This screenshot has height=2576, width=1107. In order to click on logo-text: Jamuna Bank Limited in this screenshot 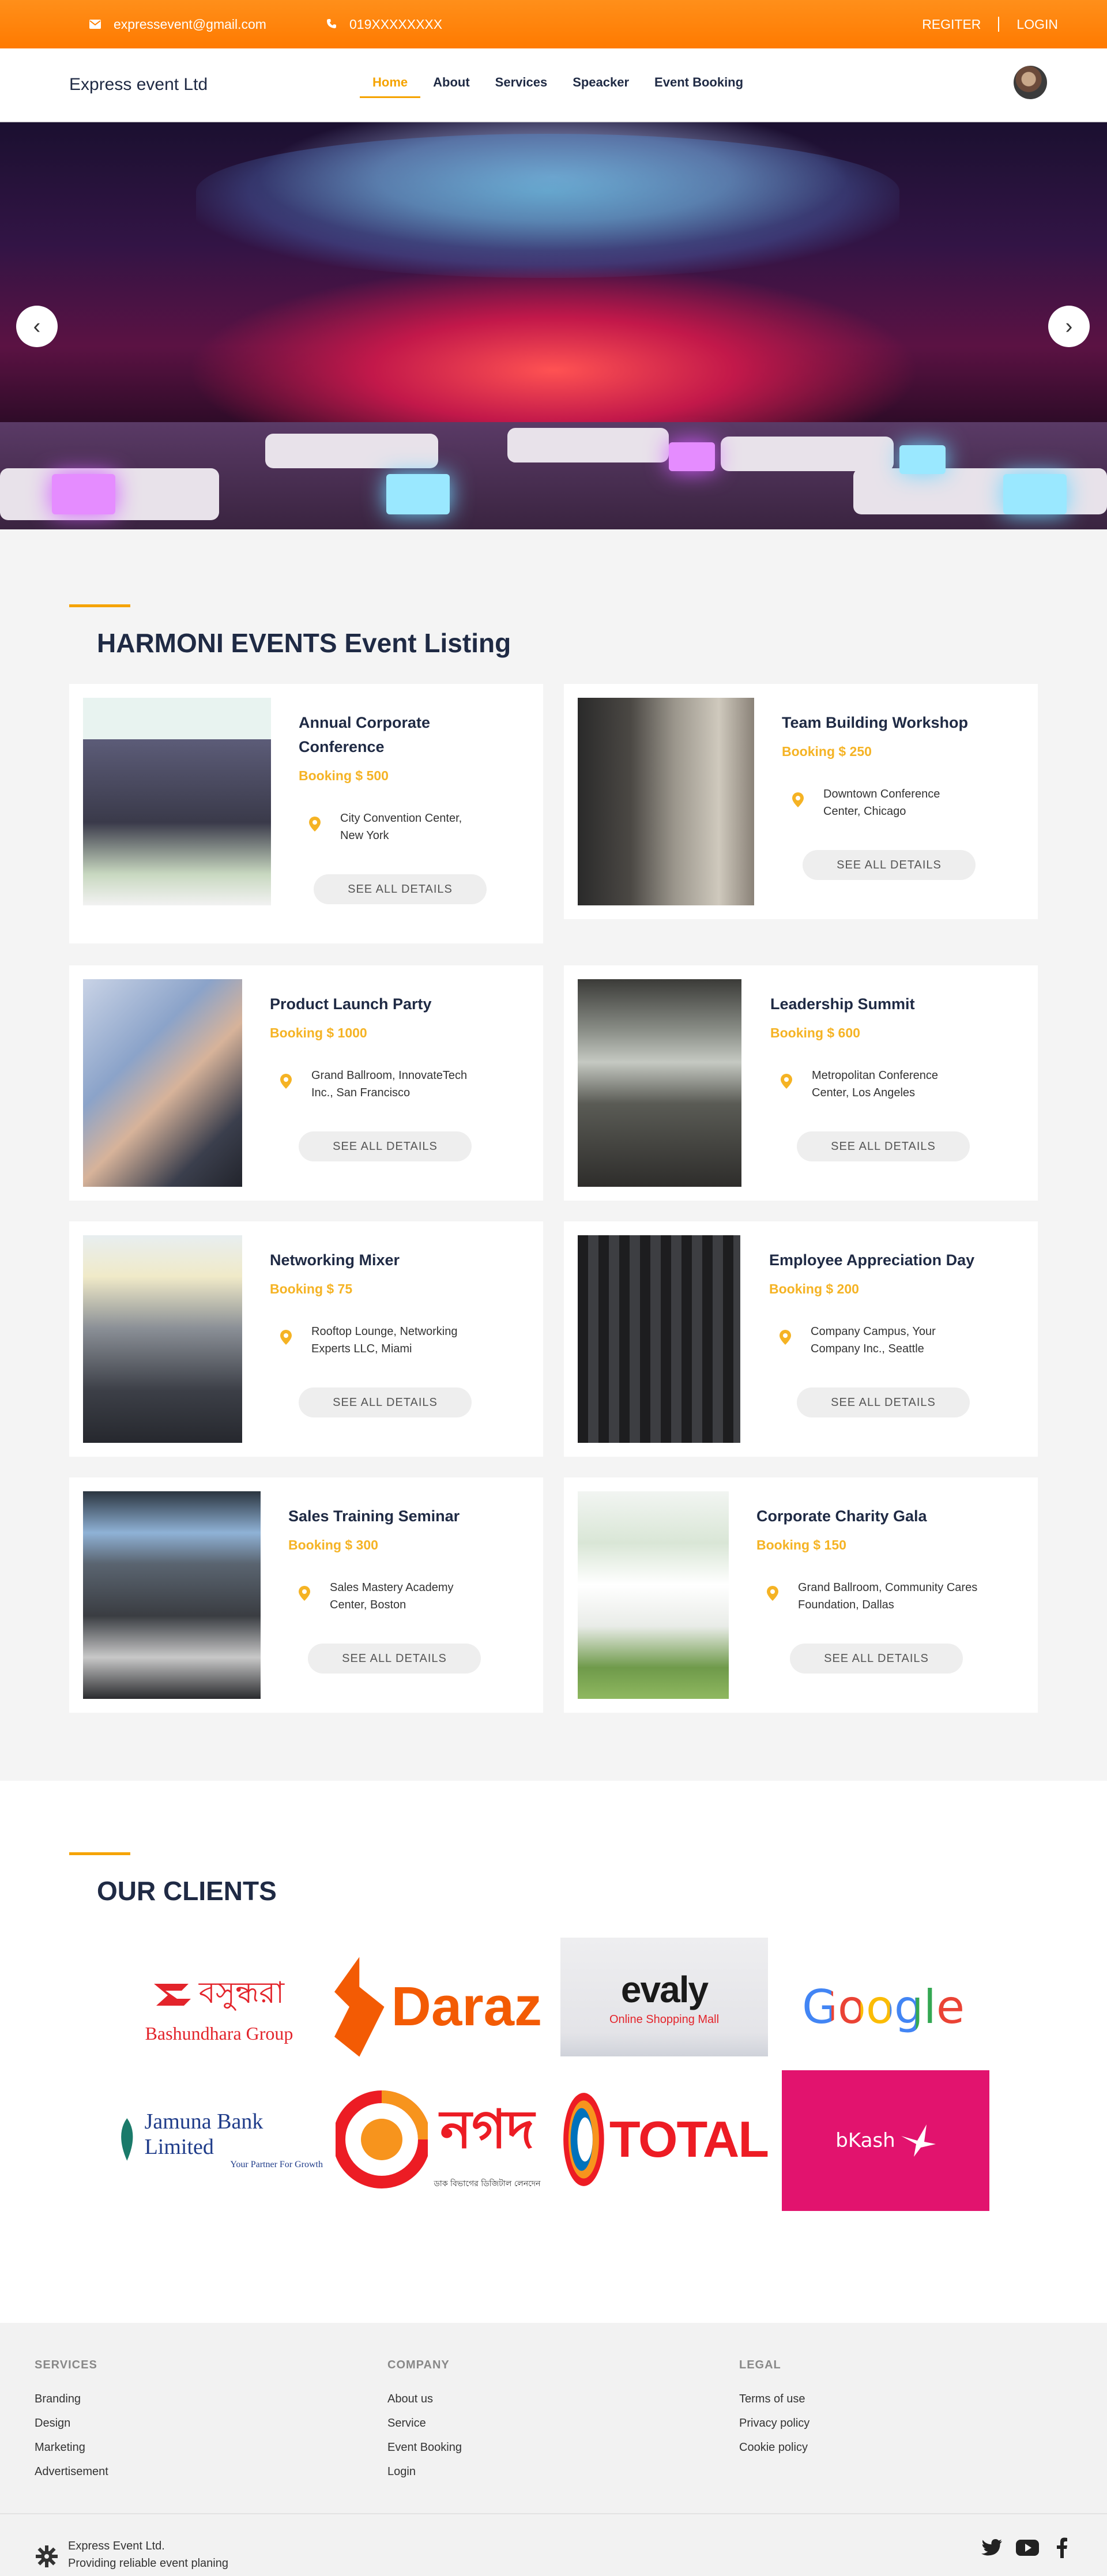, I will do `click(203, 2134)`.